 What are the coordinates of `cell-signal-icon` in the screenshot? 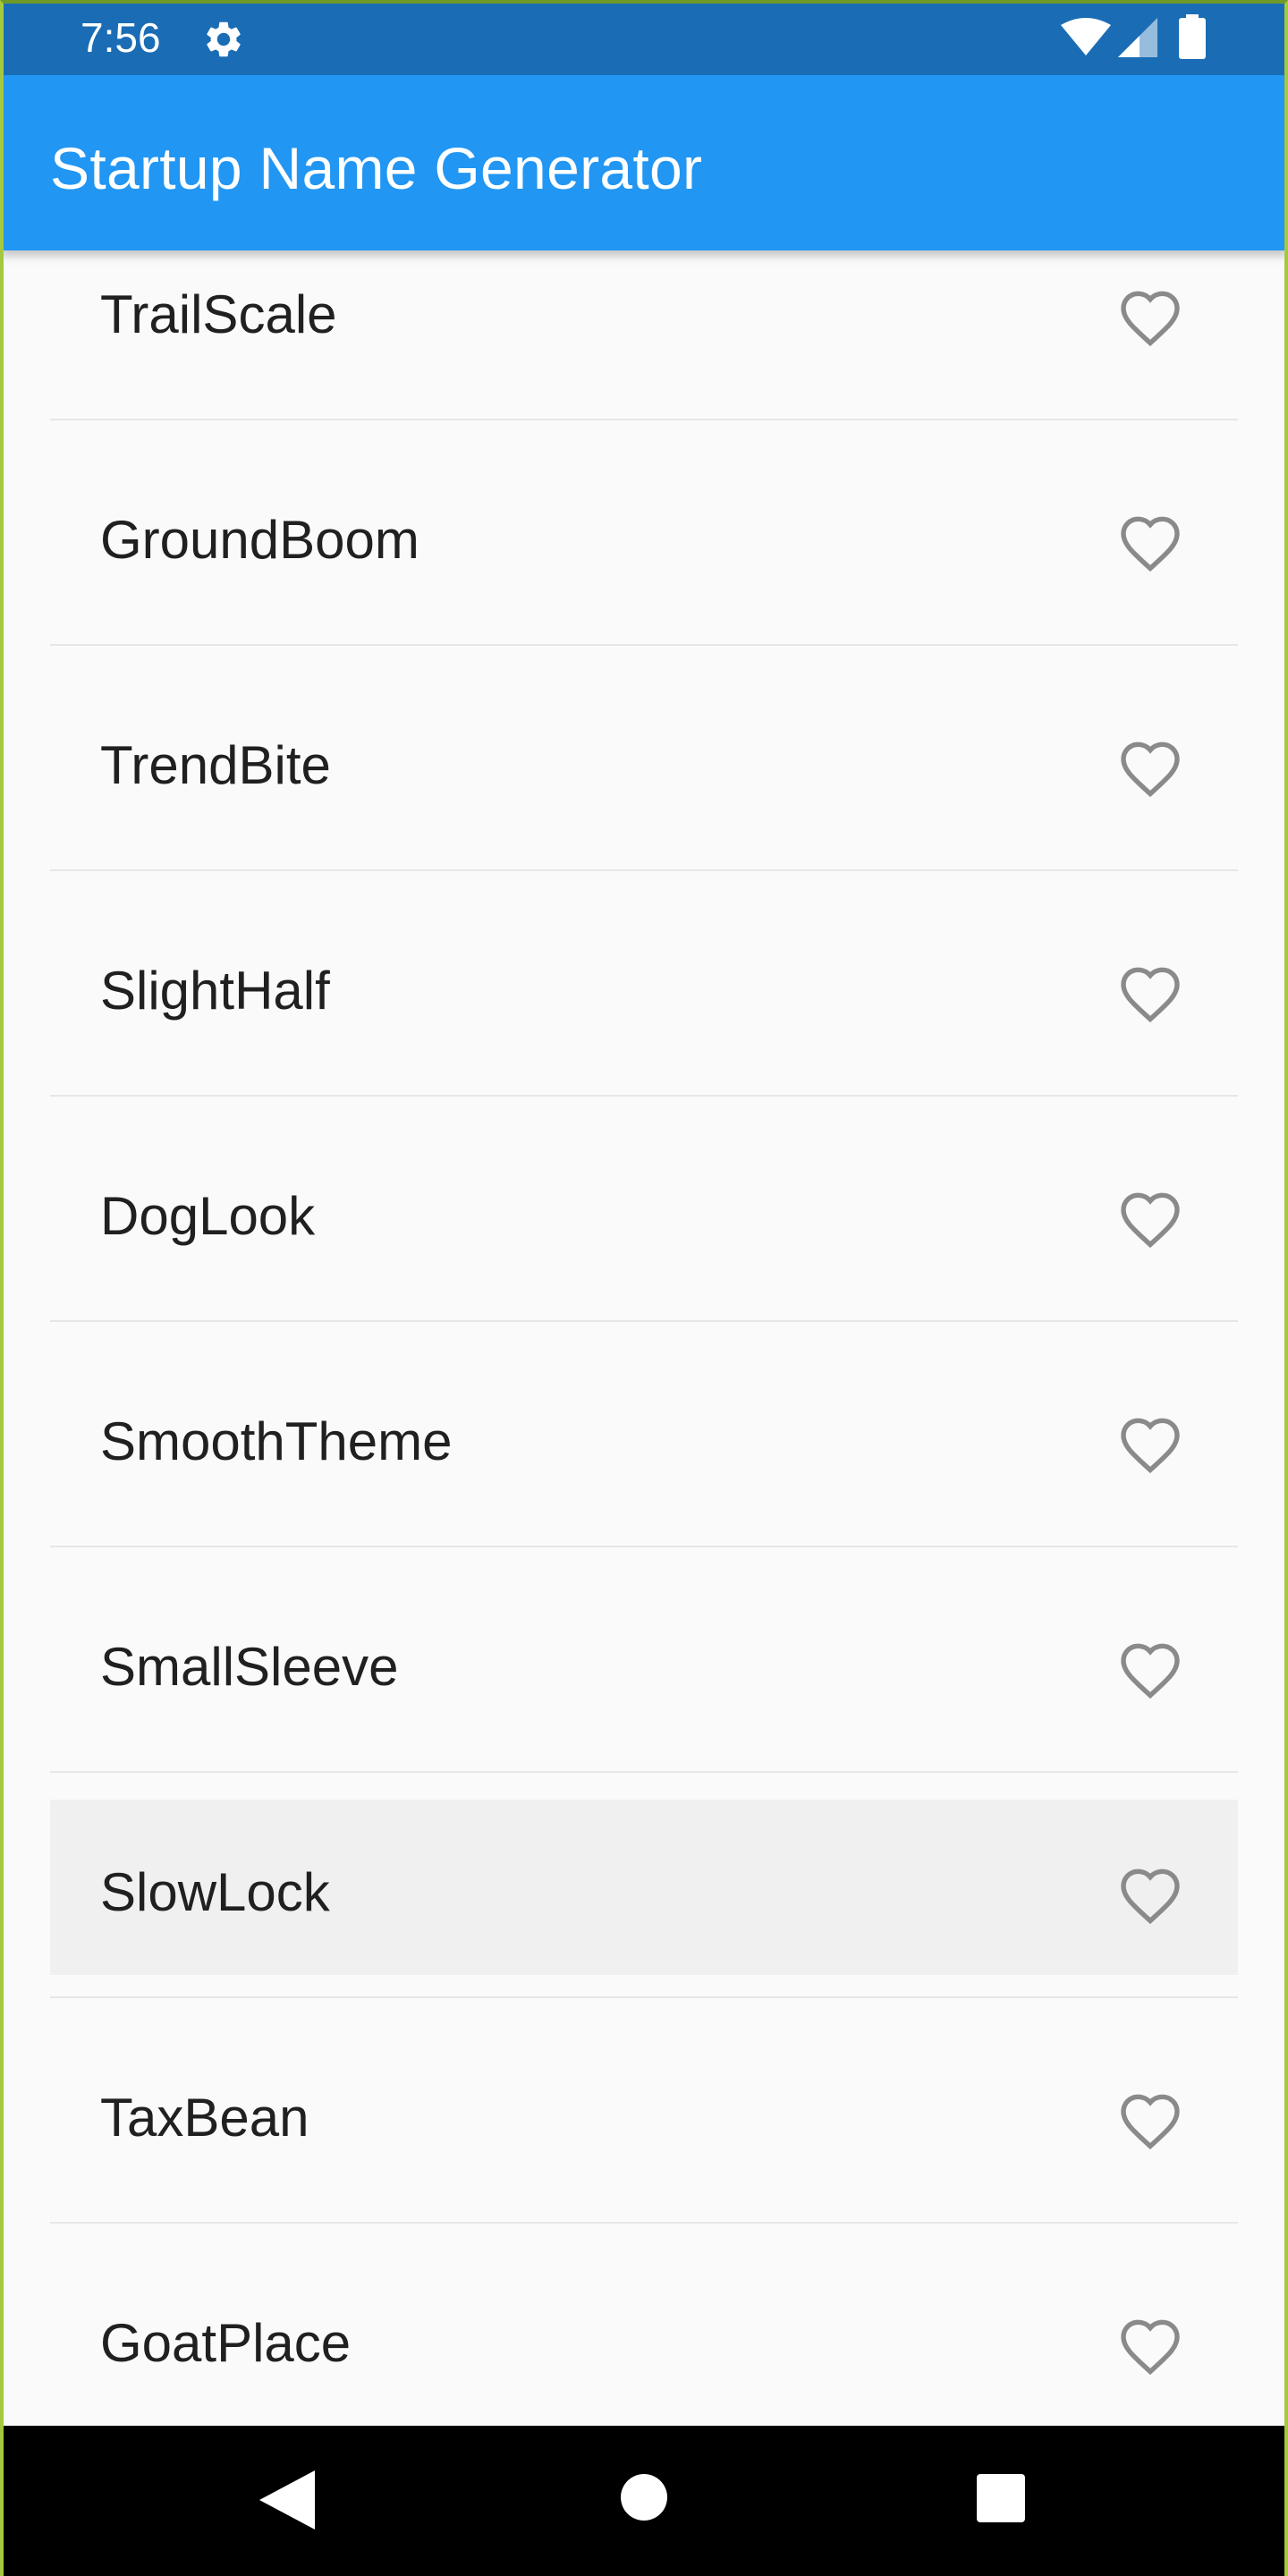 It's located at (1137, 37).